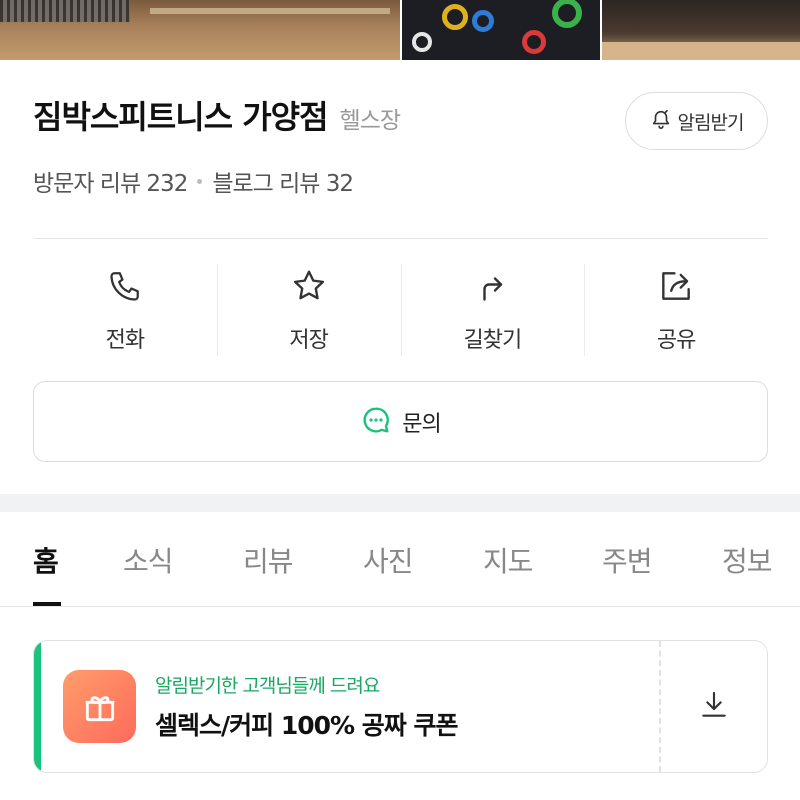 The image size is (800, 800). I want to click on alarm-button: 알림받기, so click(696, 121).